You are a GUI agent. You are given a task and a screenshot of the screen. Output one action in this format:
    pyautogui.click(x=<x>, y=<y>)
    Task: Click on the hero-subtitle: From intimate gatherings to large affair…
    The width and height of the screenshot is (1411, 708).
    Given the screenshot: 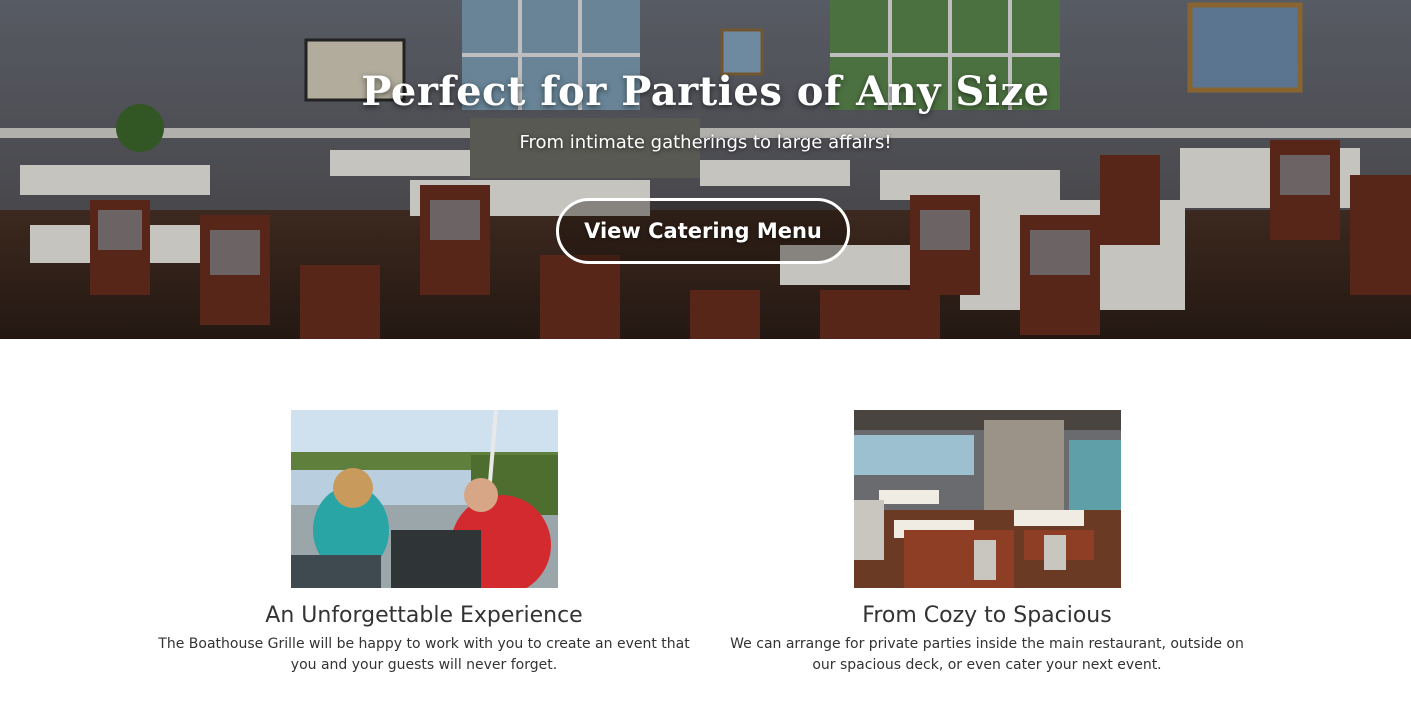 What is the action you would take?
    pyautogui.click(x=705, y=142)
    